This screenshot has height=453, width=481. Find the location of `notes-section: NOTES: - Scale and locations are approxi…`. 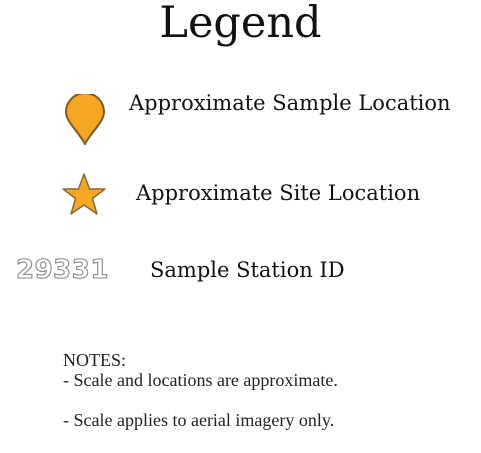

notes-section: NOTES: - Scale and locations are approxi… is located at coordinates (200, 390).